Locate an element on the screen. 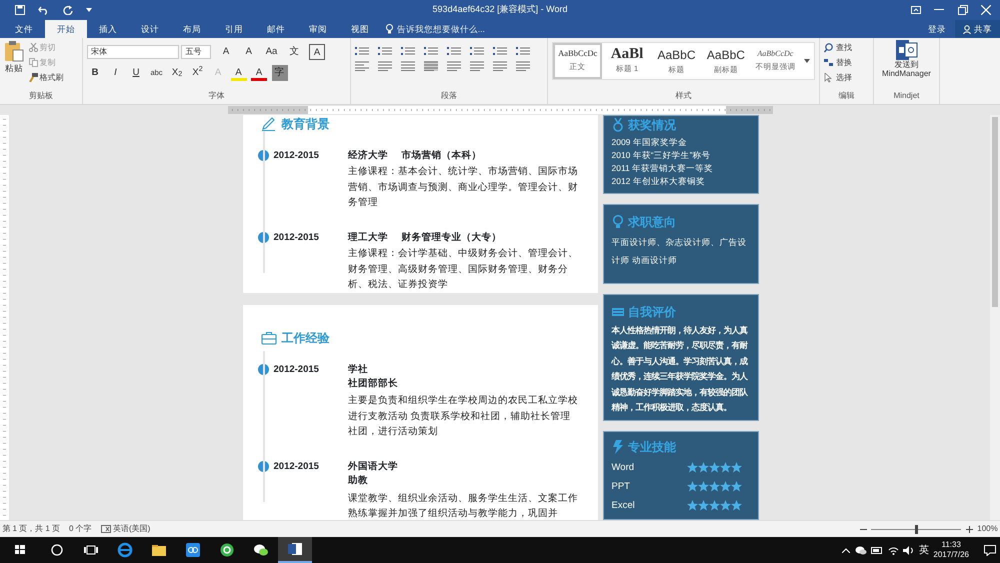 This screenshot has width=1000, height=563. skill-name: Excel is located at coordinates (623, 505).